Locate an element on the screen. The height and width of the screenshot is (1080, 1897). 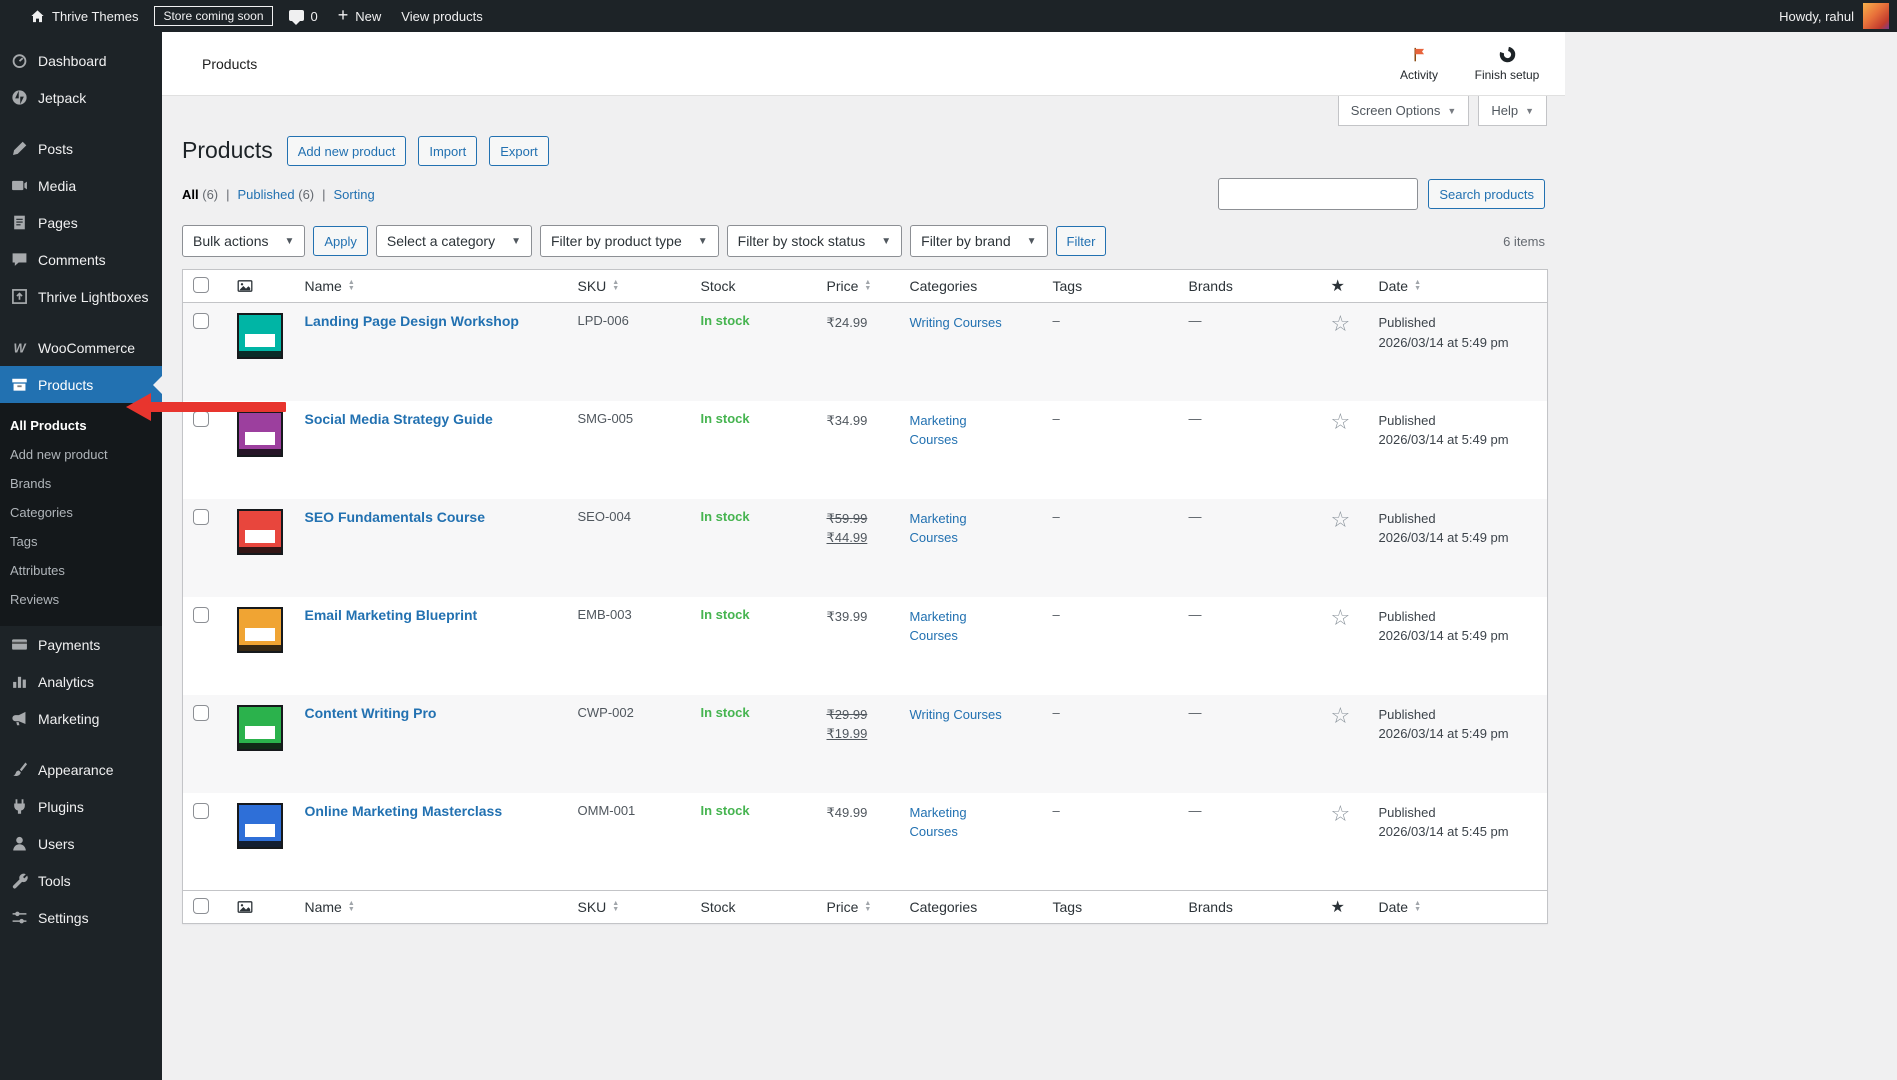
brand-filter-select: Filter by brand ▼ is located at coordinates (979, 241).